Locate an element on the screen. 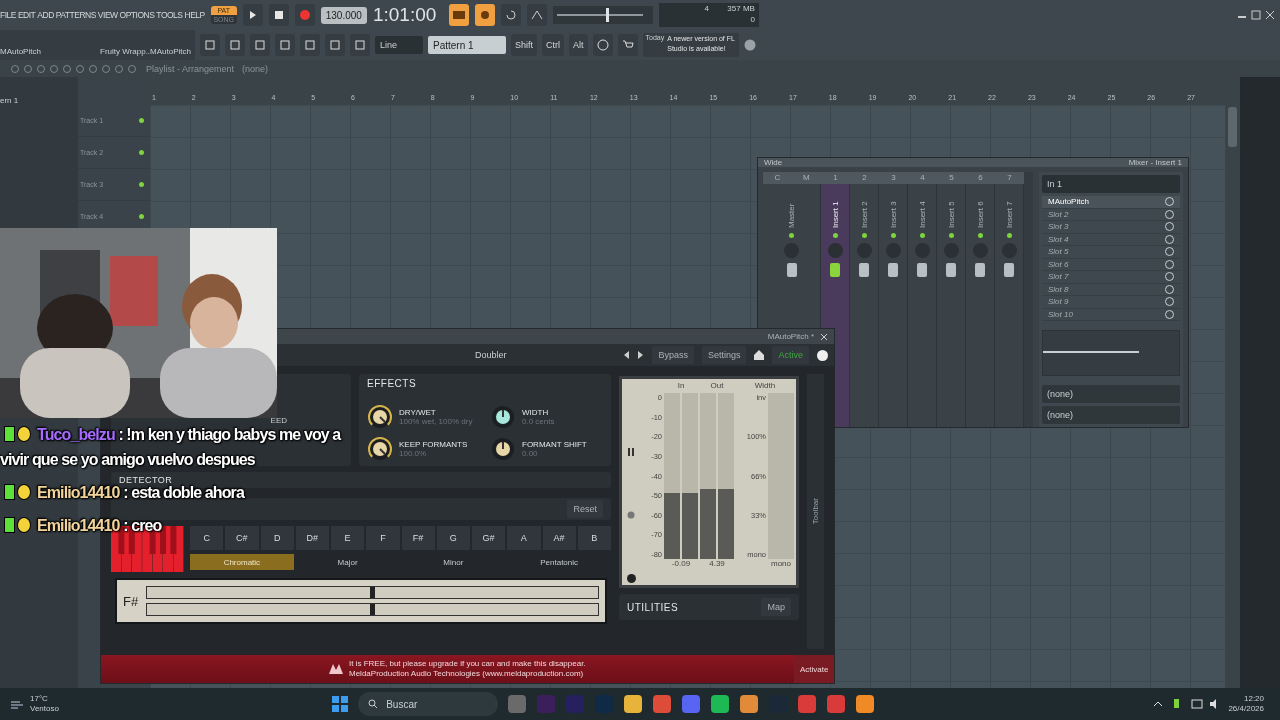  modifier-key: Ctrl is located at coordinates (553, 45).